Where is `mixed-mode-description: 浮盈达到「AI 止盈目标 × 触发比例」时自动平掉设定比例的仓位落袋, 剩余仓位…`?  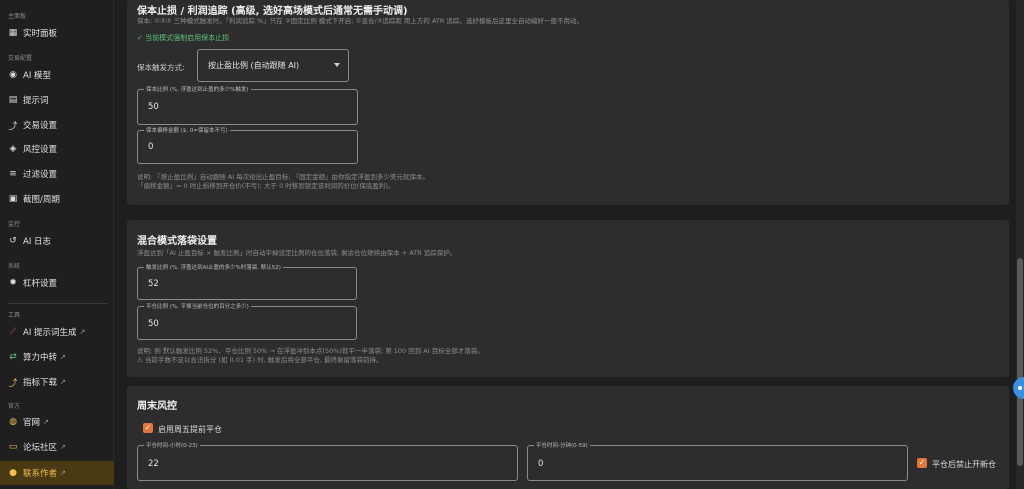 mixed-mode-description: 浮盈达到「AI 止盈目标 × 触发比例」时自动平掉设定比例的仓位落袋, 剩余仓位… is located at coordinates (297, 253).